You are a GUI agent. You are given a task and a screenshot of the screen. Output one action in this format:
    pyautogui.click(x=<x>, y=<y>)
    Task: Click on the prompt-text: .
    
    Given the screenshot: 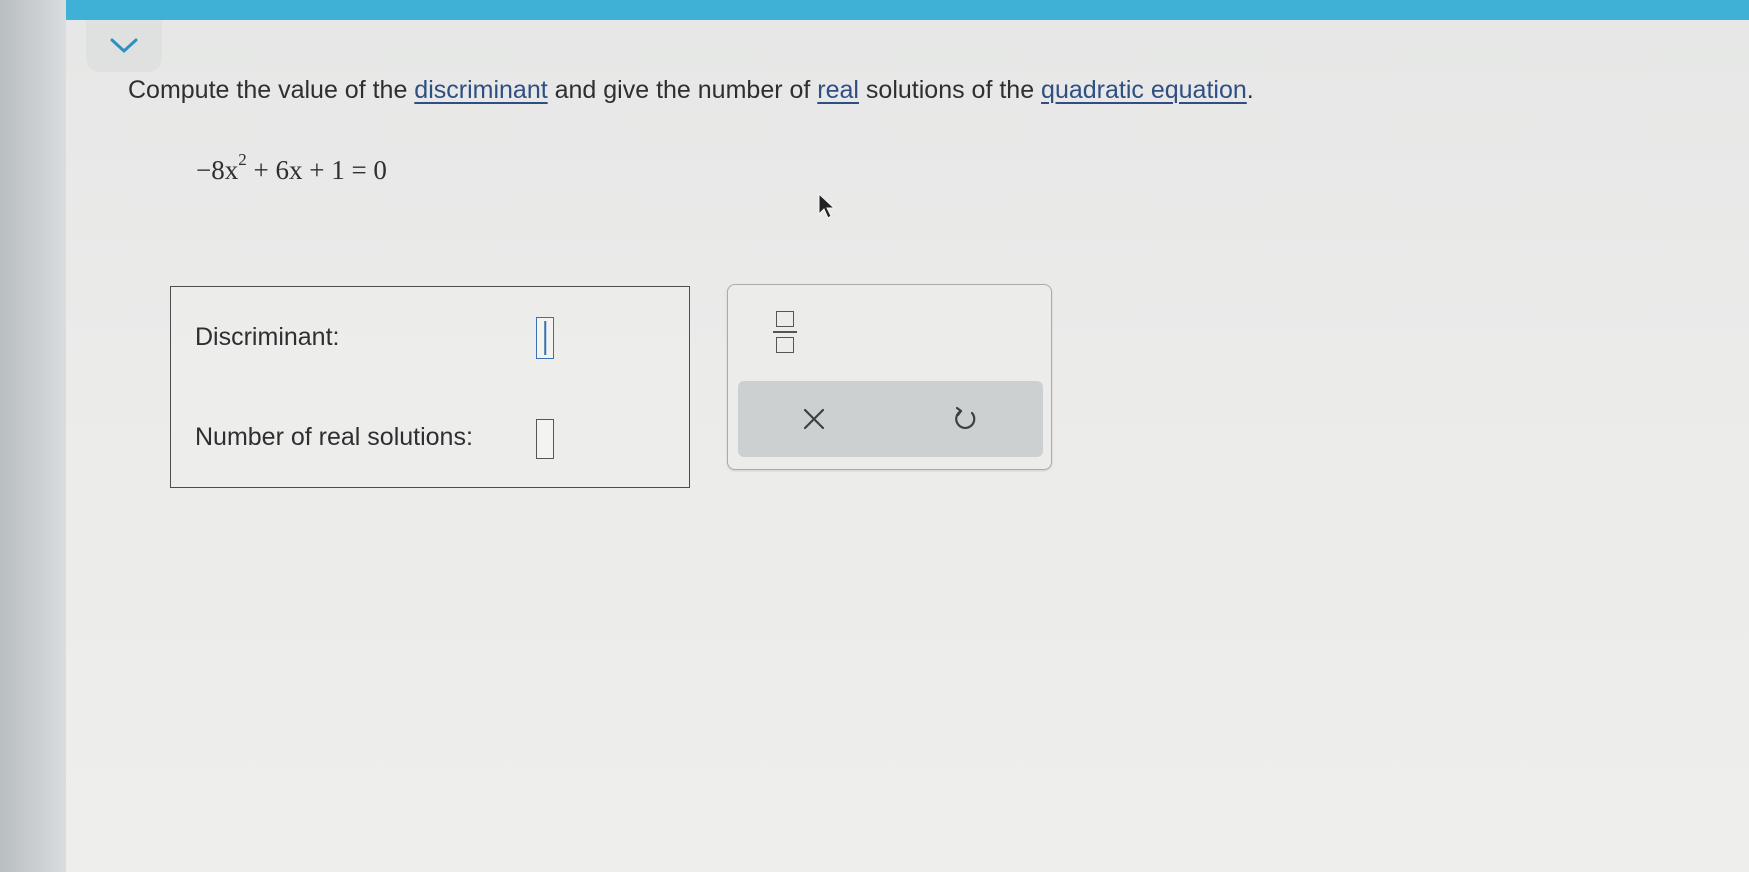 What is the action you would take?
    pyautogui.click(x=1250, y=90)
    